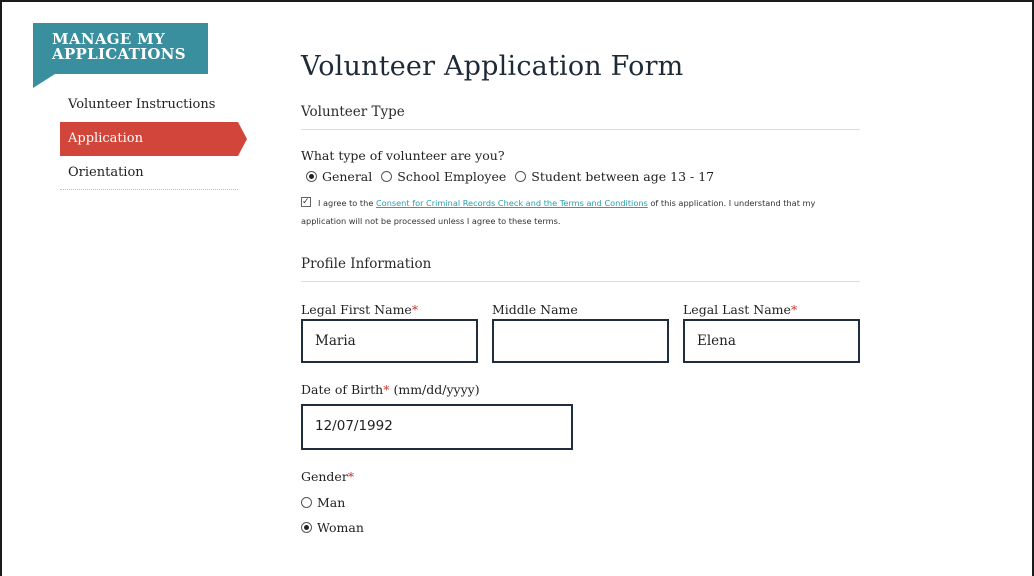 The width and height of the screenshot is (1034, 576). What do you see at coordinates (106, 172) in the screenshot?
I see `sidebar-item-label: Orientation` at bounding box center [106, 172].